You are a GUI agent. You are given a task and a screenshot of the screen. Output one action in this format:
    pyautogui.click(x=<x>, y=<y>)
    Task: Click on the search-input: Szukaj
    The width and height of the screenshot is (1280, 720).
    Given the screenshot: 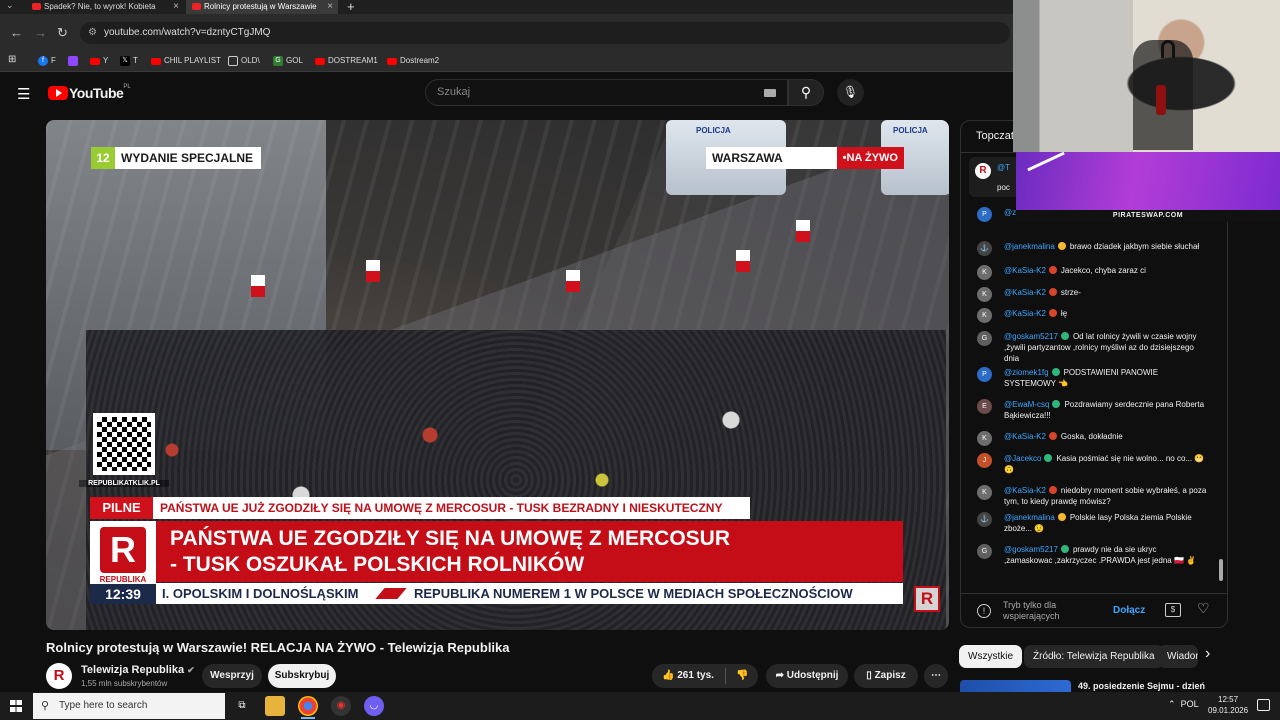 What is the action you would take?
    pyautogui.click(x=606, y=92)
    